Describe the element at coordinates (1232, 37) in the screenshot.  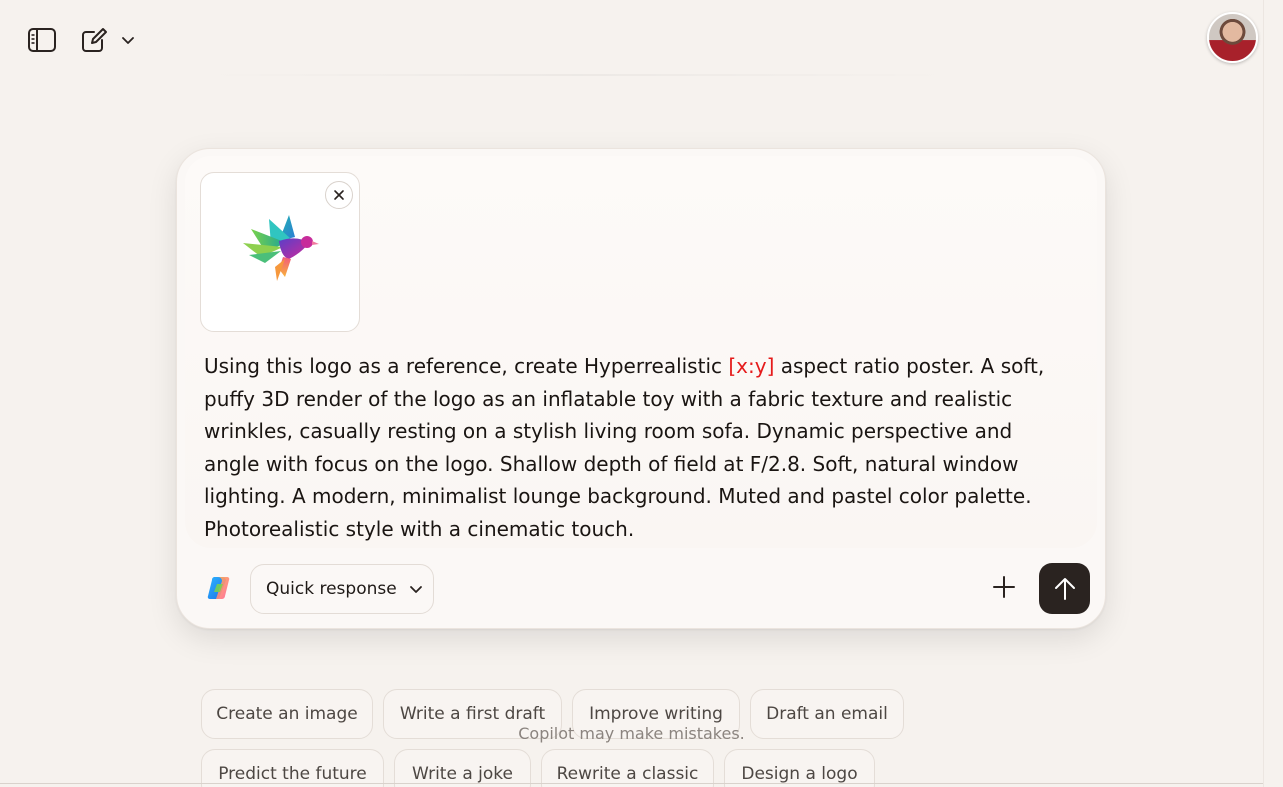
I see `user-avatar` at that location.